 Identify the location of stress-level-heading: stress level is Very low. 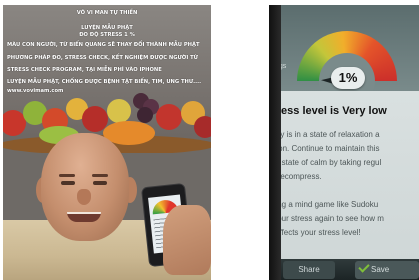
(328, 111).